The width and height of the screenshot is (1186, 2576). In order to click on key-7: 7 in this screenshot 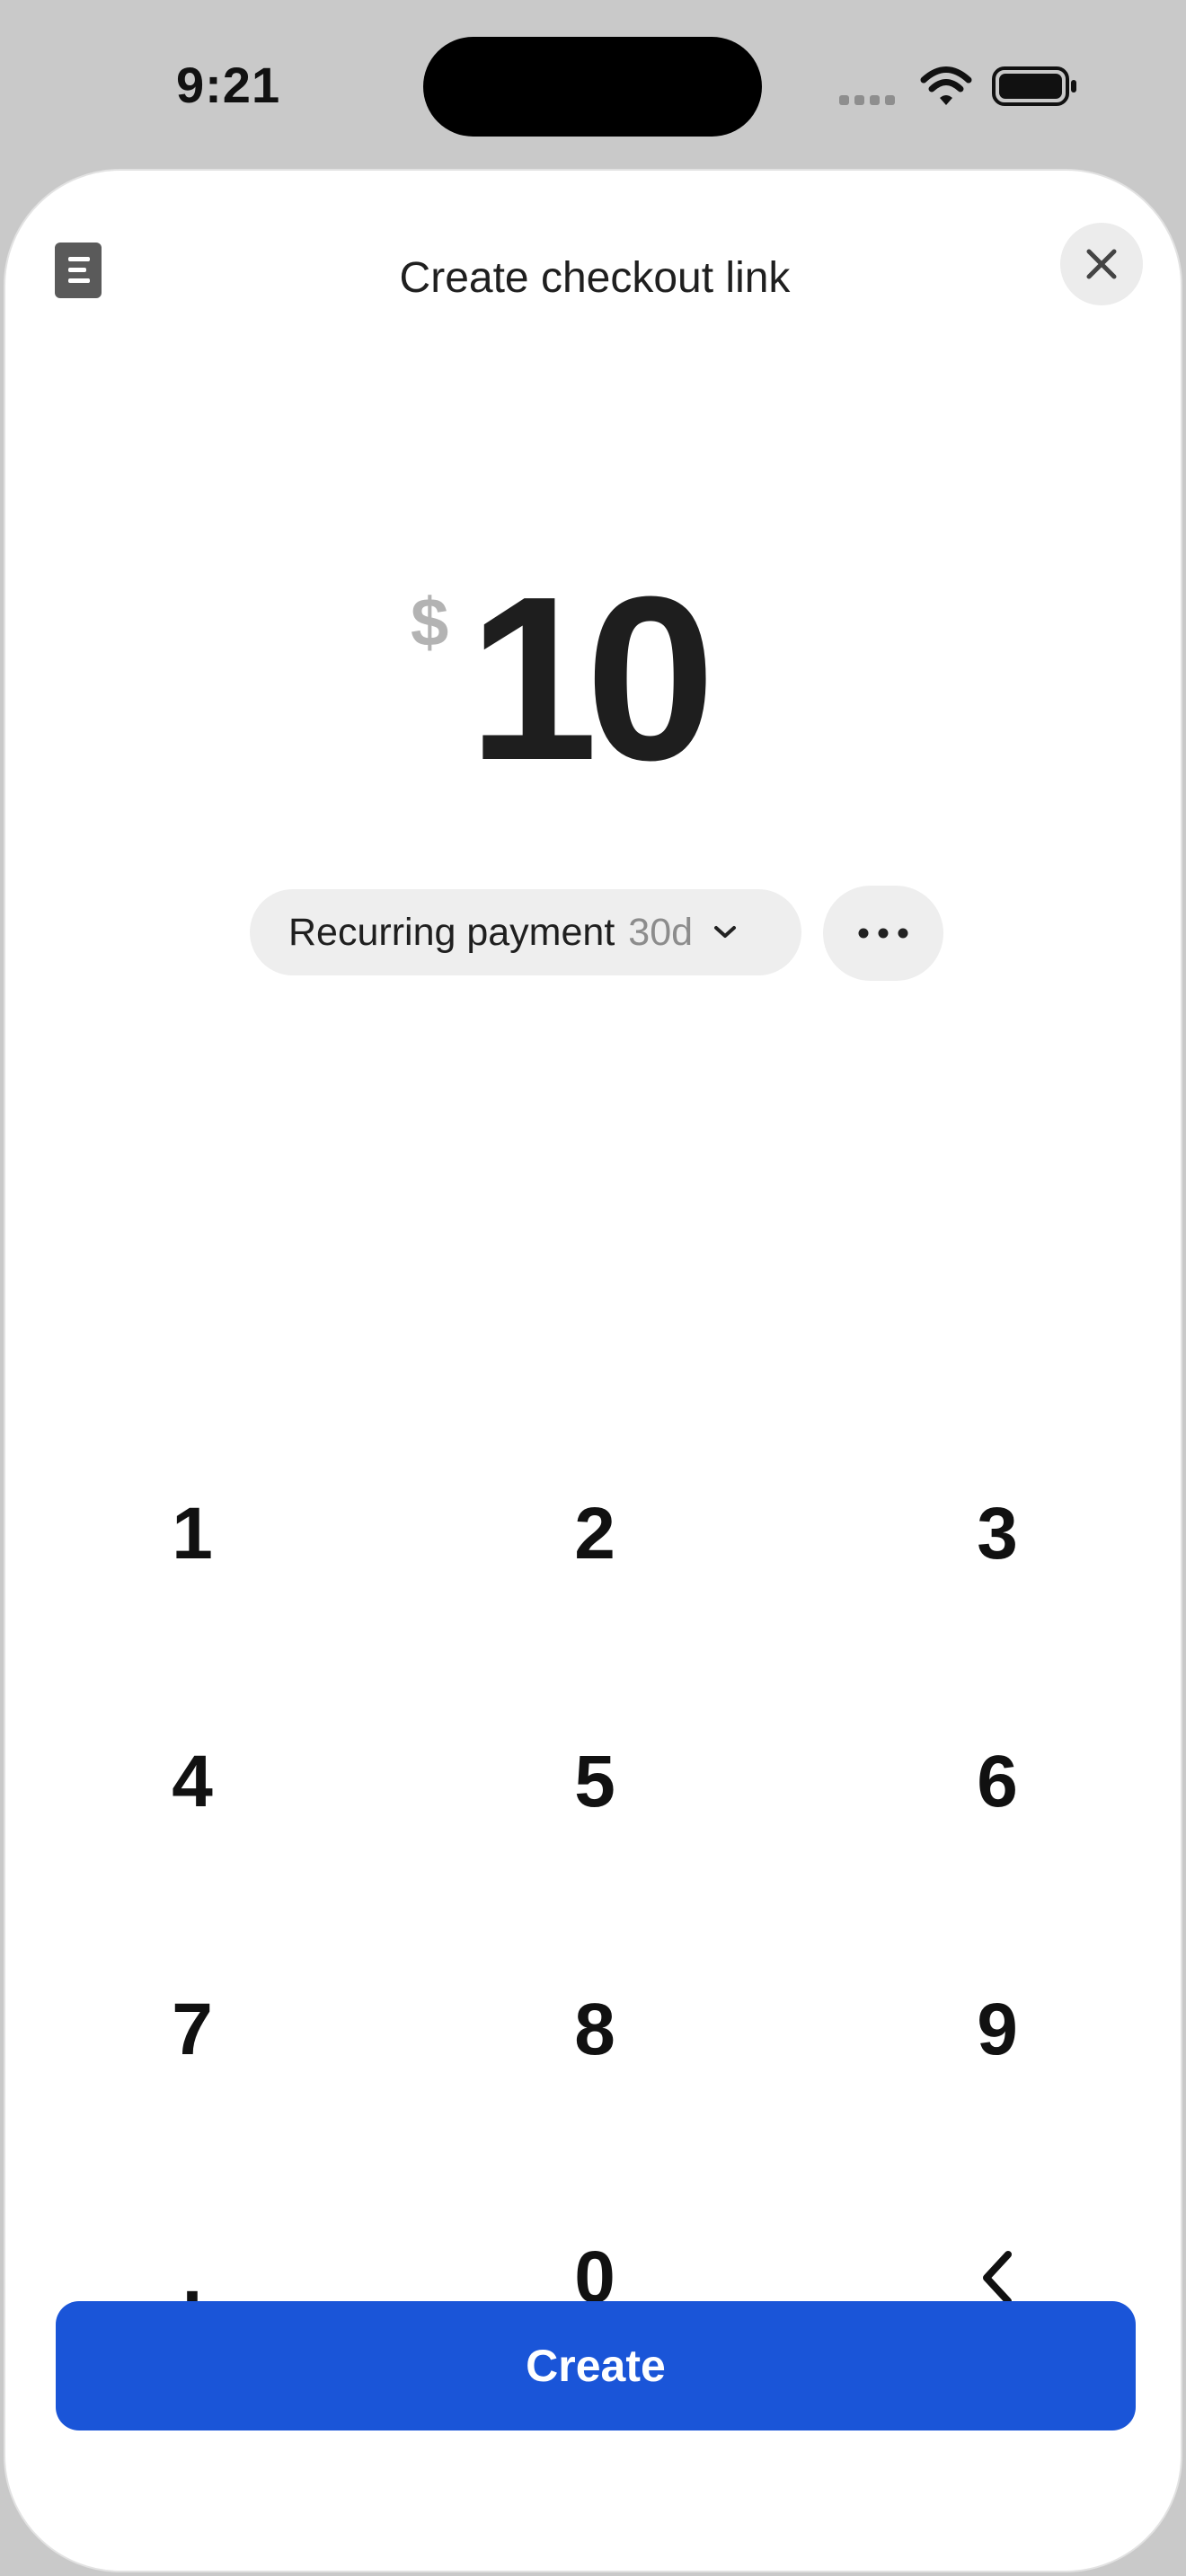, I will do `click(192, 2030)`.